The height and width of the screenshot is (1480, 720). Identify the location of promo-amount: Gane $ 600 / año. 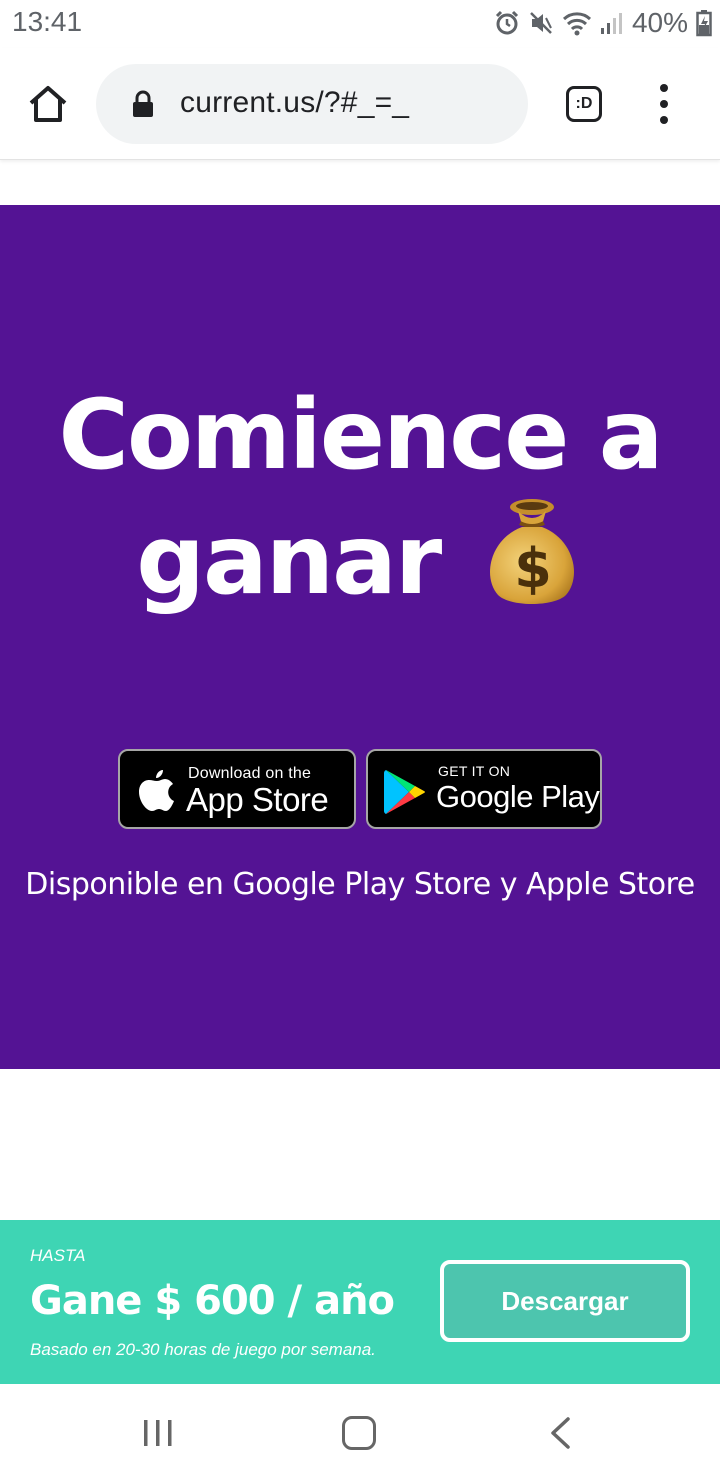
(212, 1301).